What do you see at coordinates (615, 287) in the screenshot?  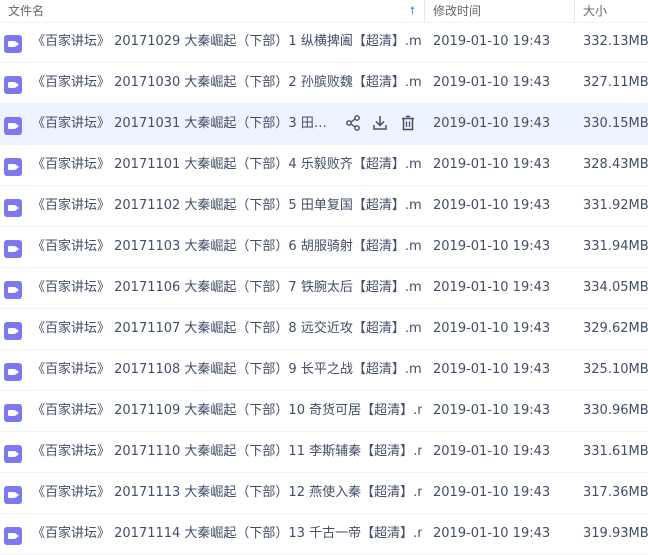 I see `file-size: 334.05MB` at bounding box center [615, 287].